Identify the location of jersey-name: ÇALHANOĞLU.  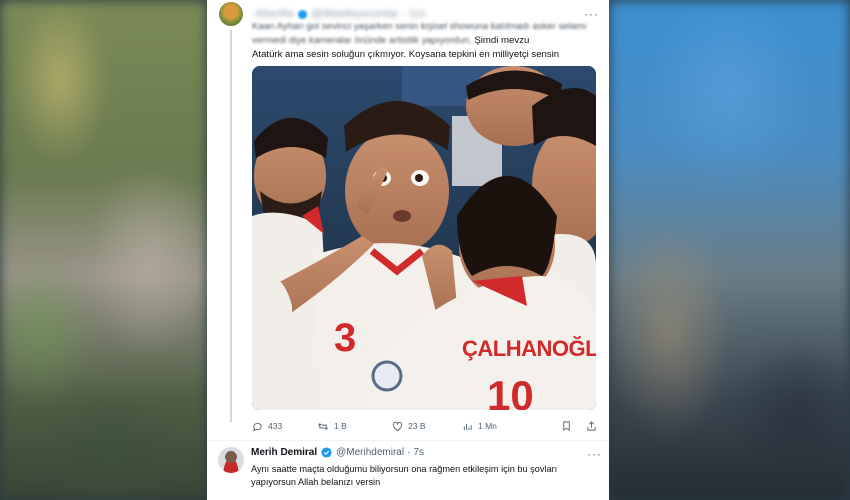
(529, 348).